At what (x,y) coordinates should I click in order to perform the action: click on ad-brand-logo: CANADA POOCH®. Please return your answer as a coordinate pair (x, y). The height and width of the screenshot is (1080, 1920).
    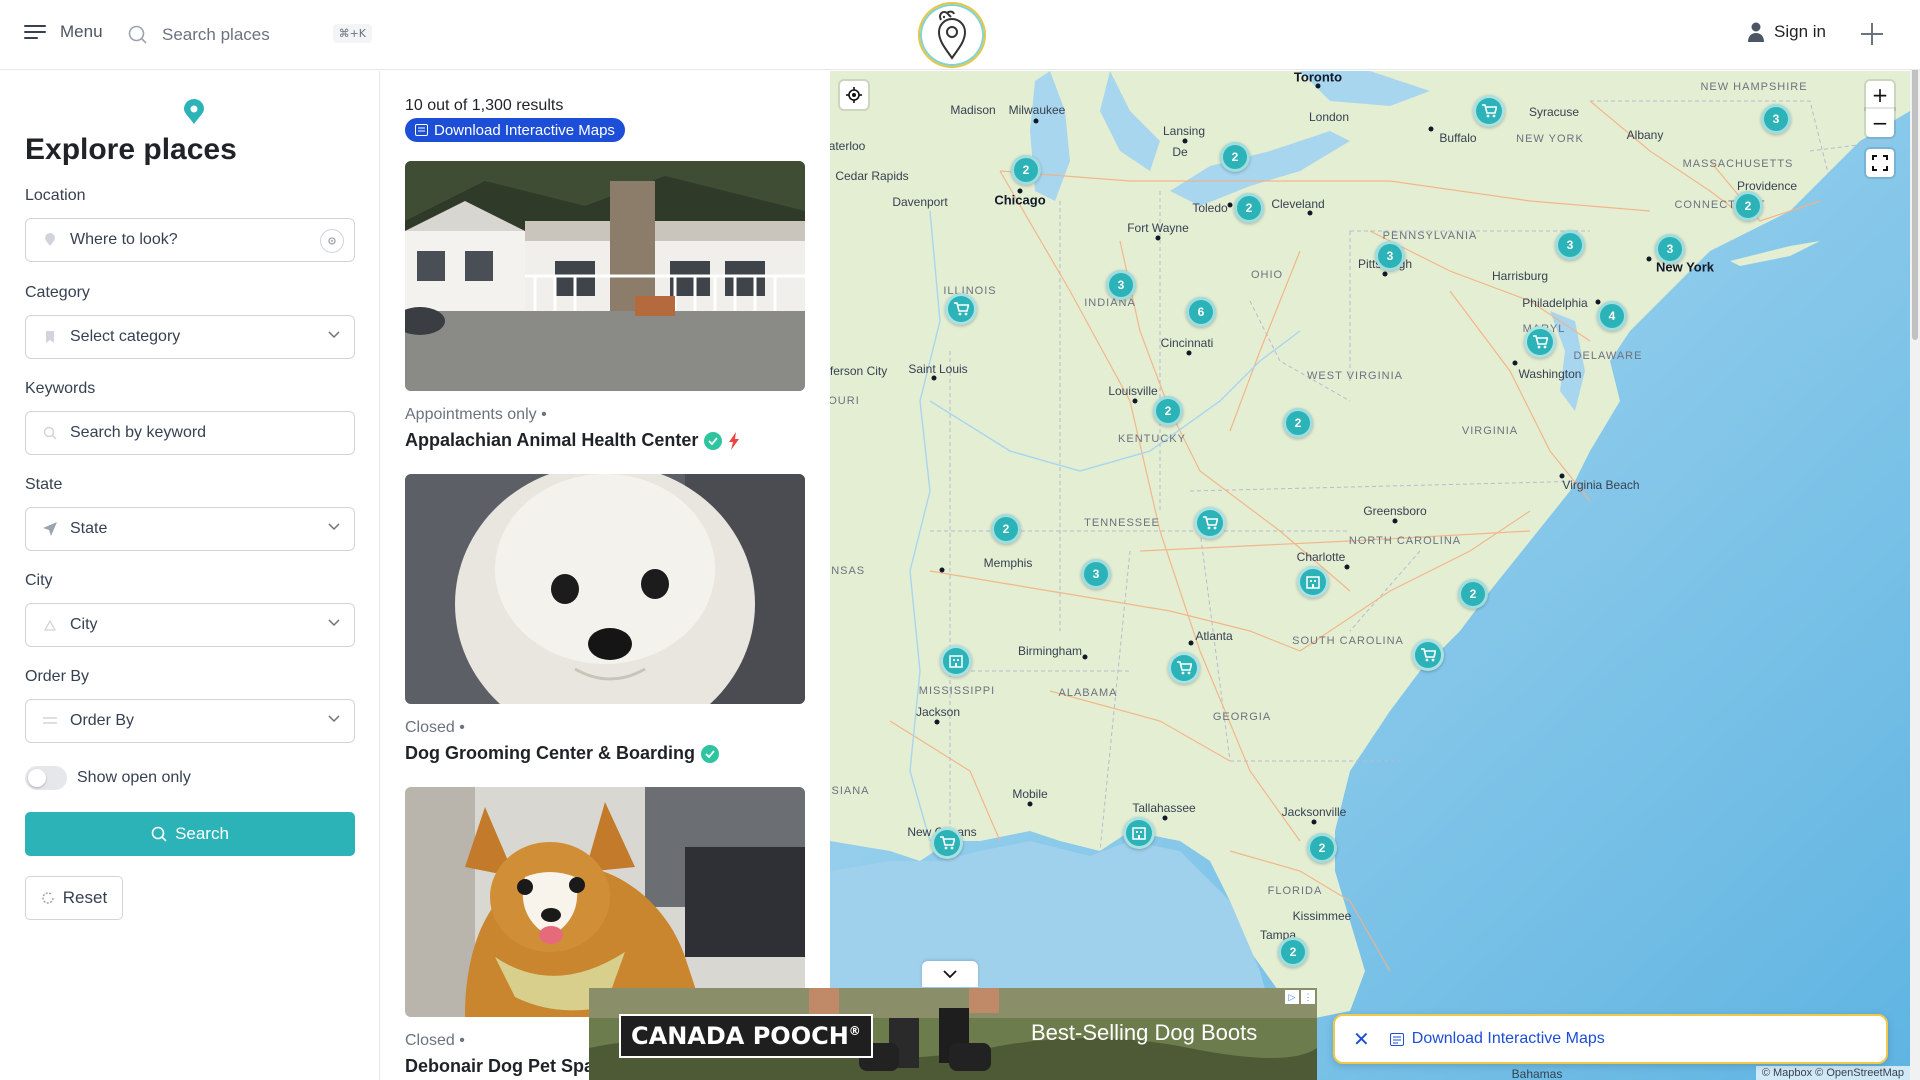
    Looking at the image, I should click on (746, 1036).